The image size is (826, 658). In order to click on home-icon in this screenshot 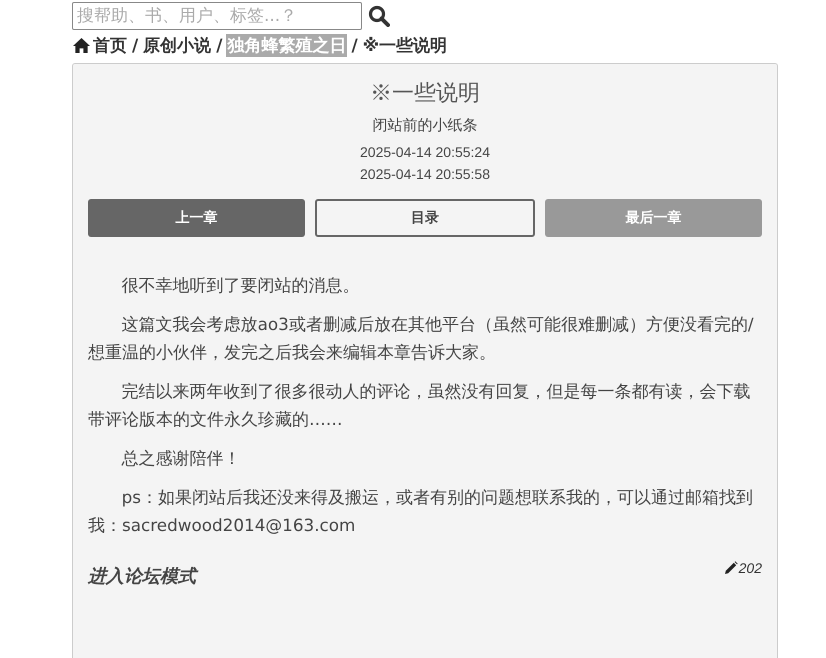, I will do `click(81, 45)`.